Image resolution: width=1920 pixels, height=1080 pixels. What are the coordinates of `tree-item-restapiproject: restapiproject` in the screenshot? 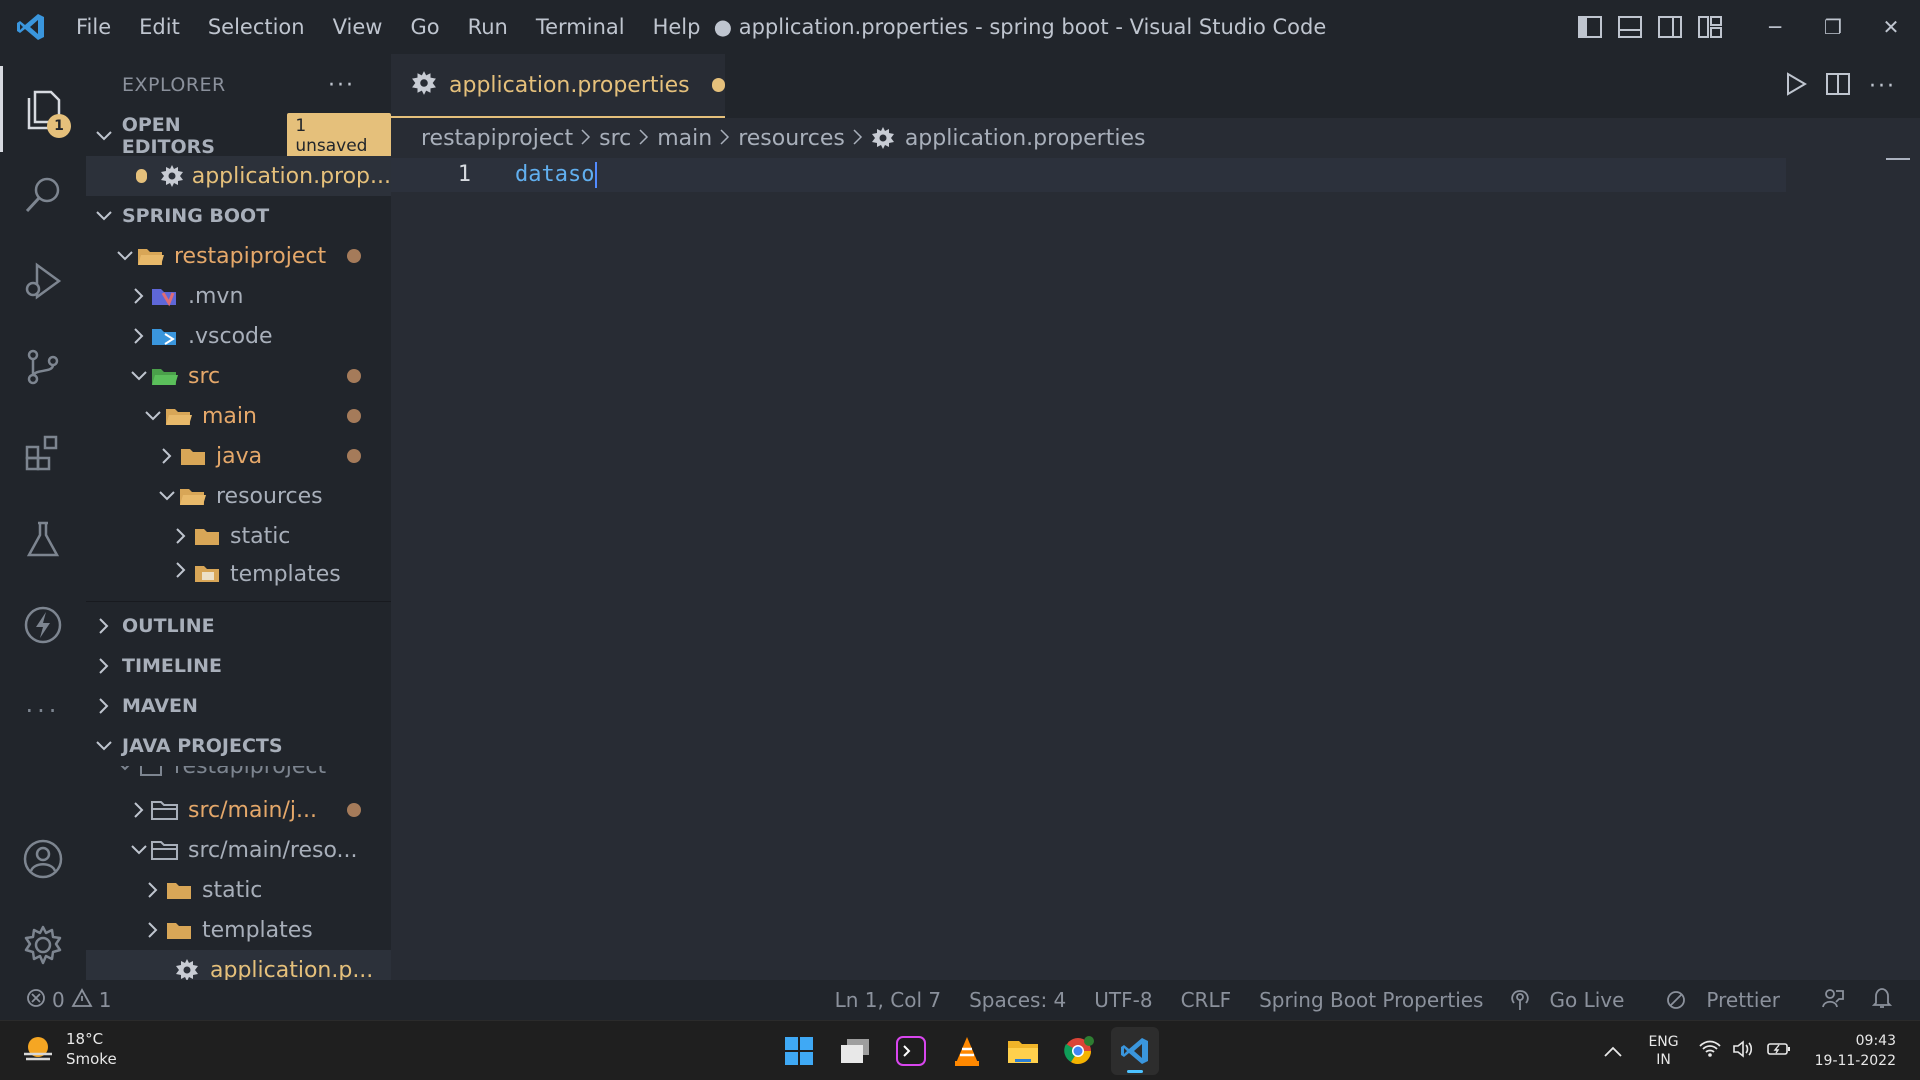 It's located at (238, 256).